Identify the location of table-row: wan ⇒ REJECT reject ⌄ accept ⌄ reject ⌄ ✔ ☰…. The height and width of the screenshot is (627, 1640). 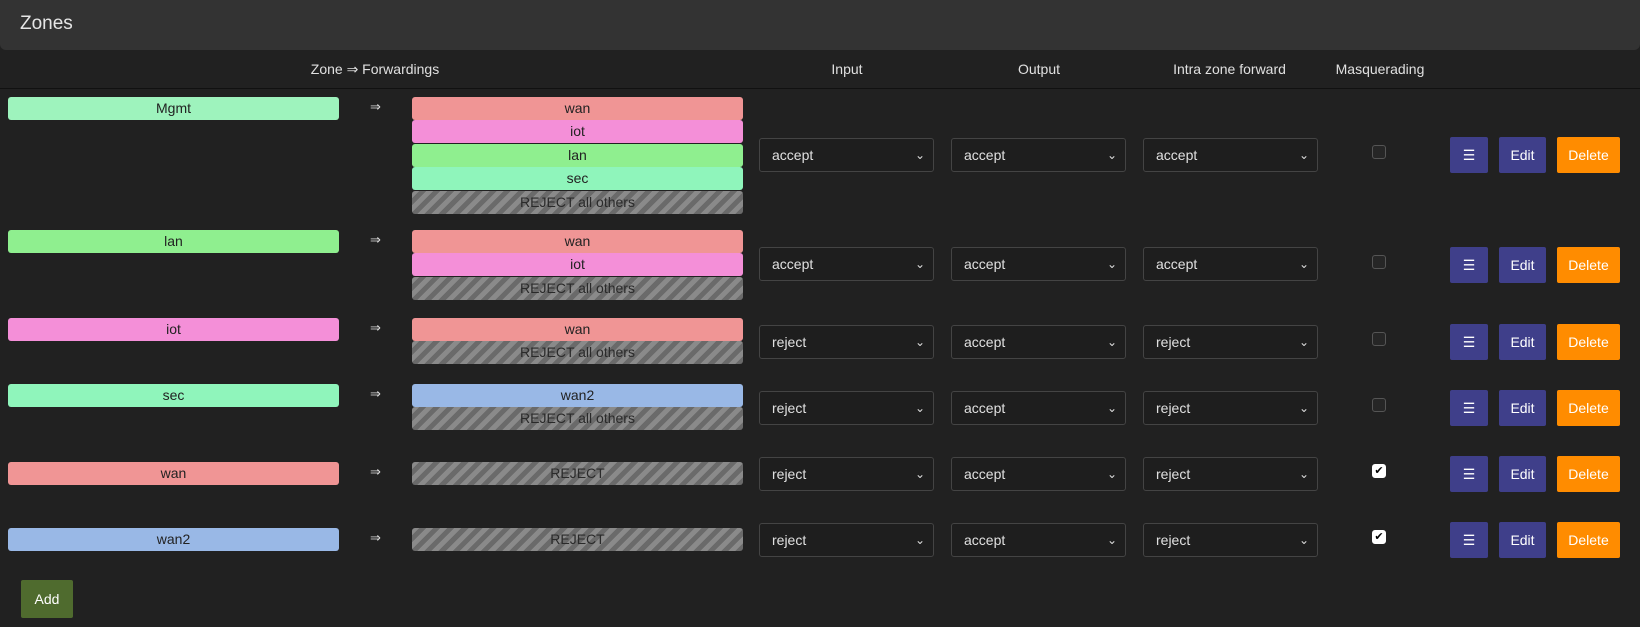
(820, 479).